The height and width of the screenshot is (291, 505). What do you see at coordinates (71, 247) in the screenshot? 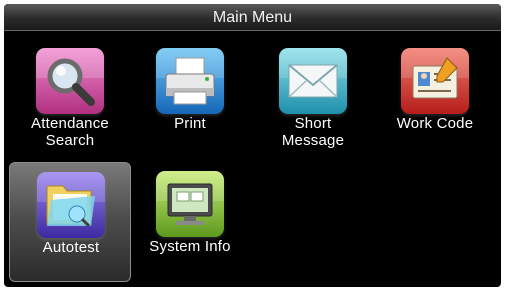
I see `menu-item-label: Autotest` at bounding box center [71, 247].